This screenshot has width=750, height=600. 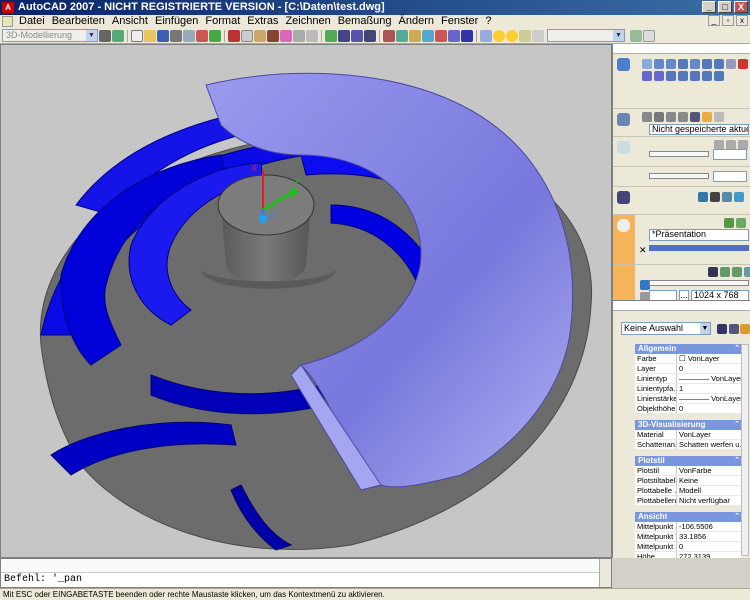 What do you see at coordinates (709, 7) in the screenshot?
I see `minimize-button: _` at bounding box center [709, 7].